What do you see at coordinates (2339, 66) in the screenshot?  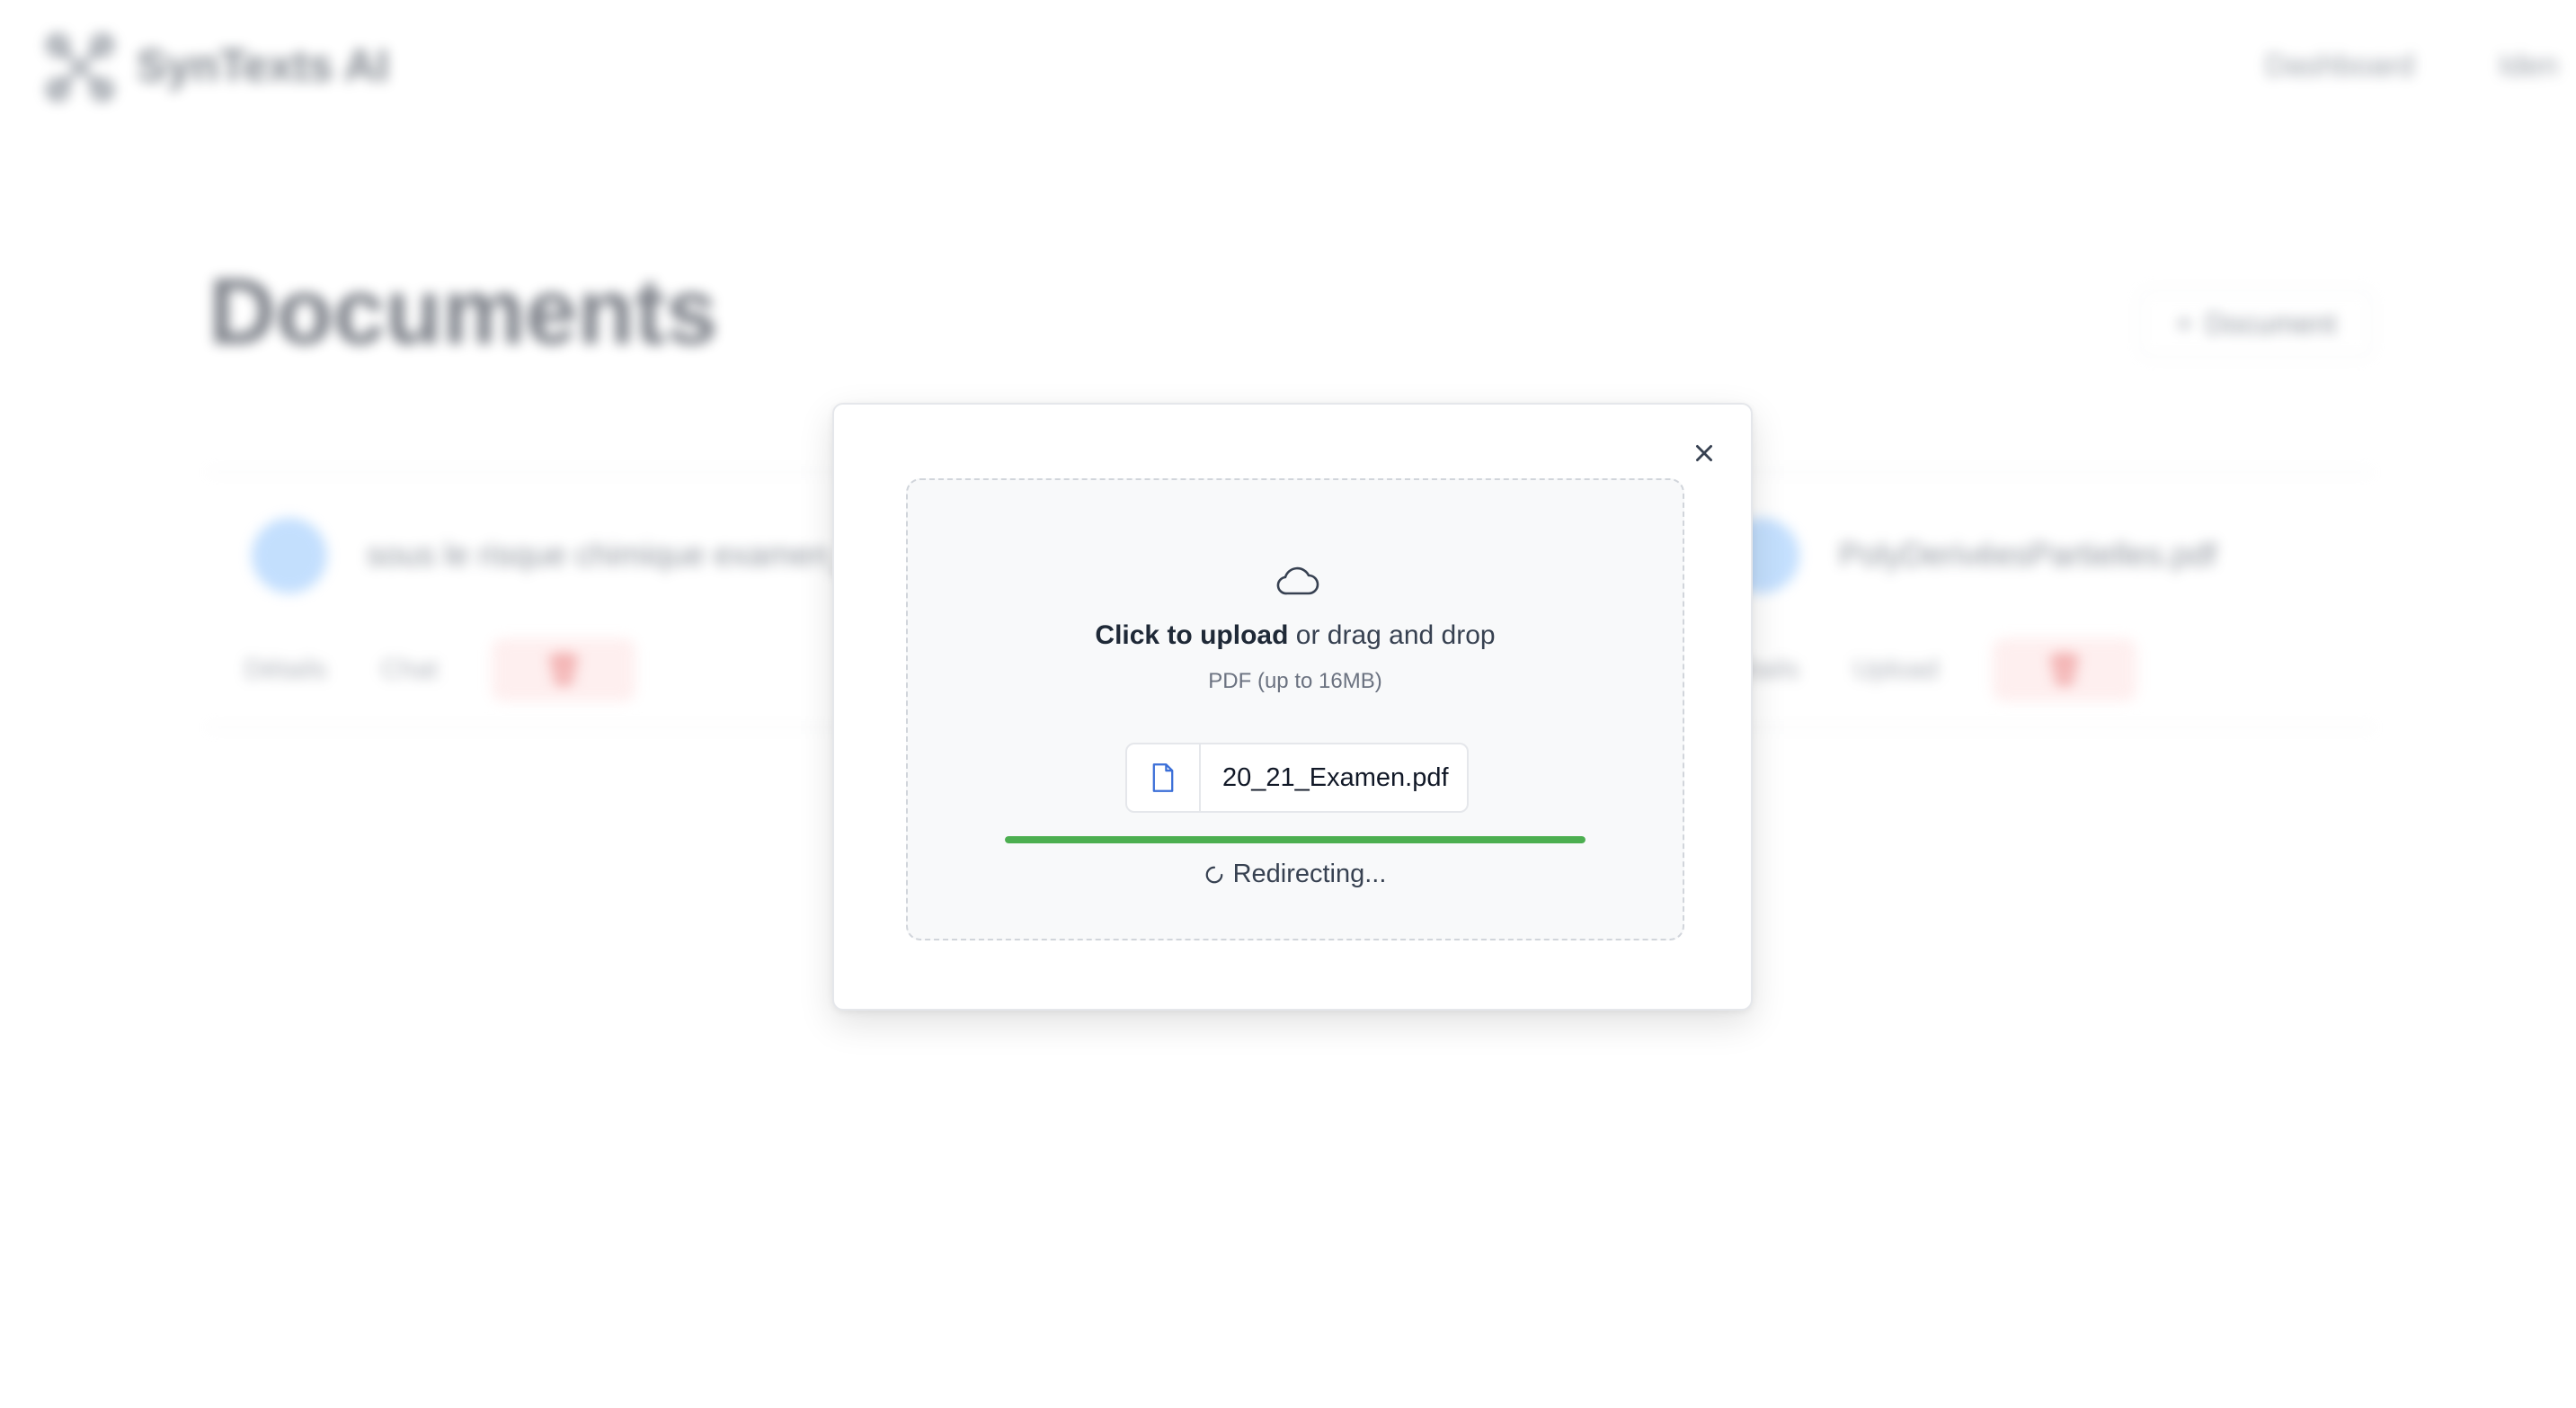 I see `nav-dashboard-link: Dashboard` at bounding box center [2339, 66].